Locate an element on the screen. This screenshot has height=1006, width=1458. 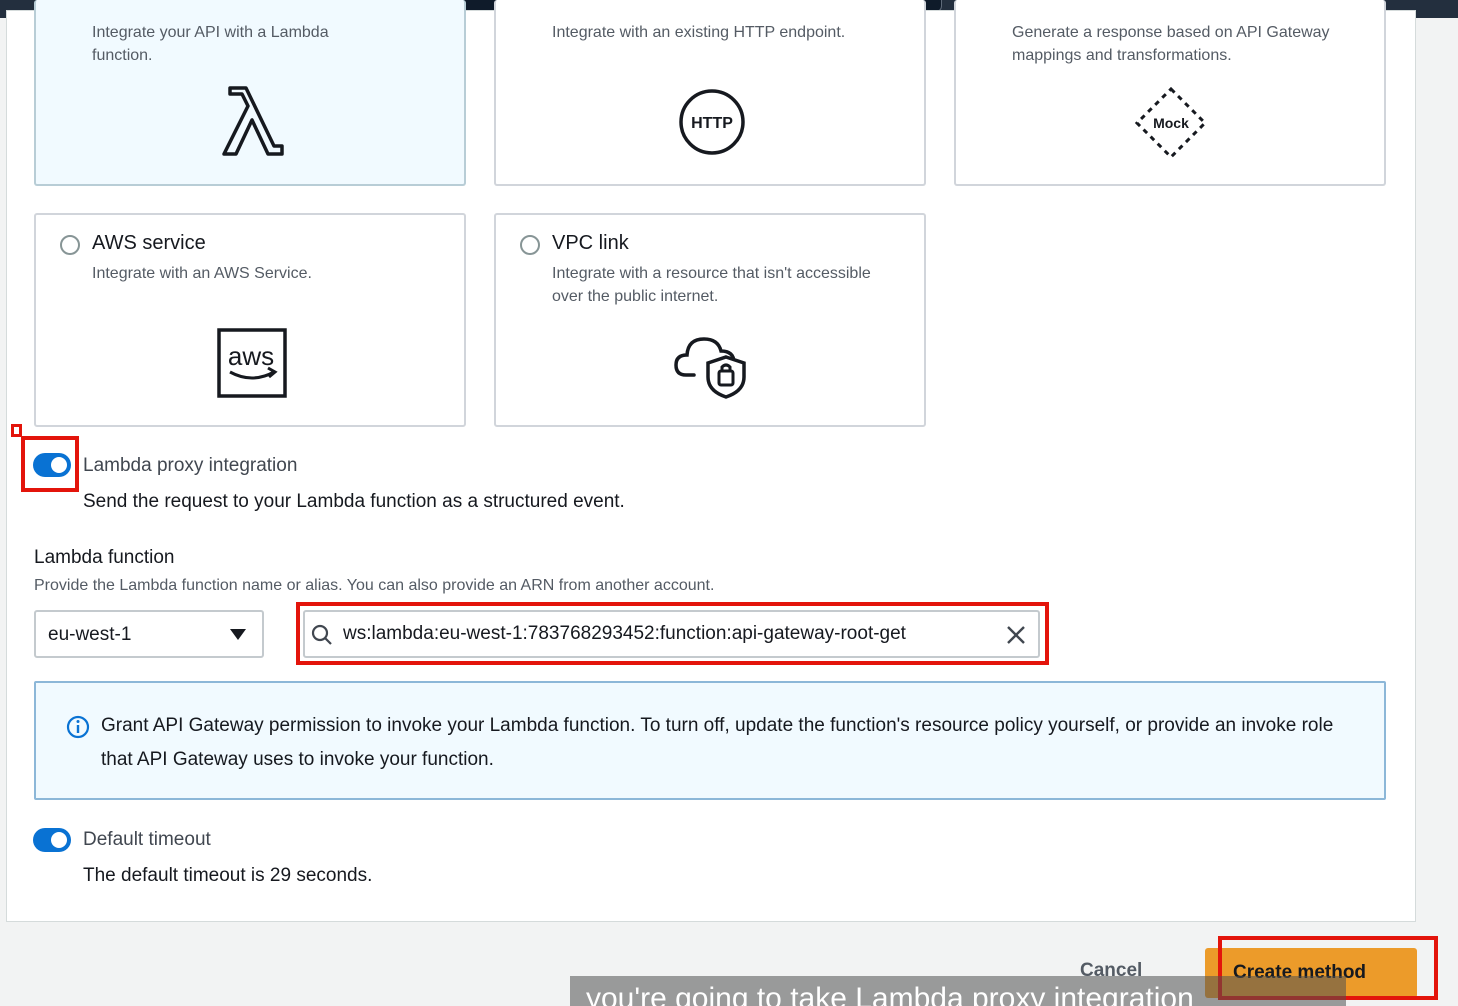
default-timeout-description: The default timeout is 29 seconds. is located at coordinates (228, 875).